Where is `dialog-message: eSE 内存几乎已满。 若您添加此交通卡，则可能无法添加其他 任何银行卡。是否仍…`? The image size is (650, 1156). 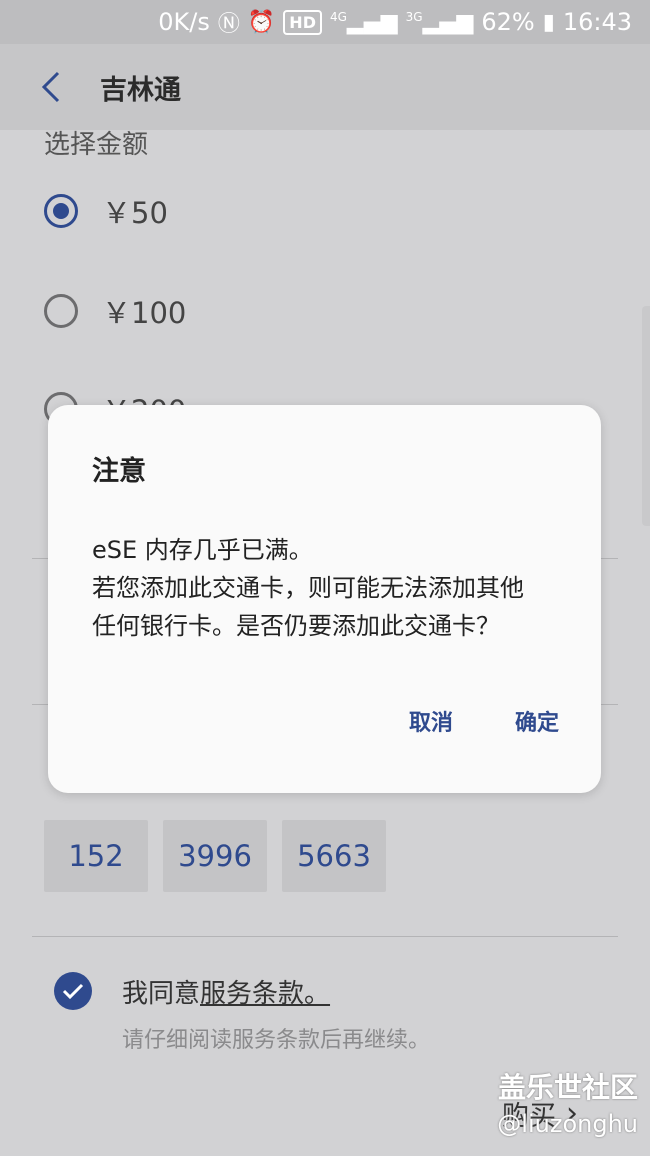
dialog-message: eSE 内存几乎已满。 若您添加此交通卡，则可能无法添加其他 任何银行卡。是否仍… is located at coordinates (332, 588).